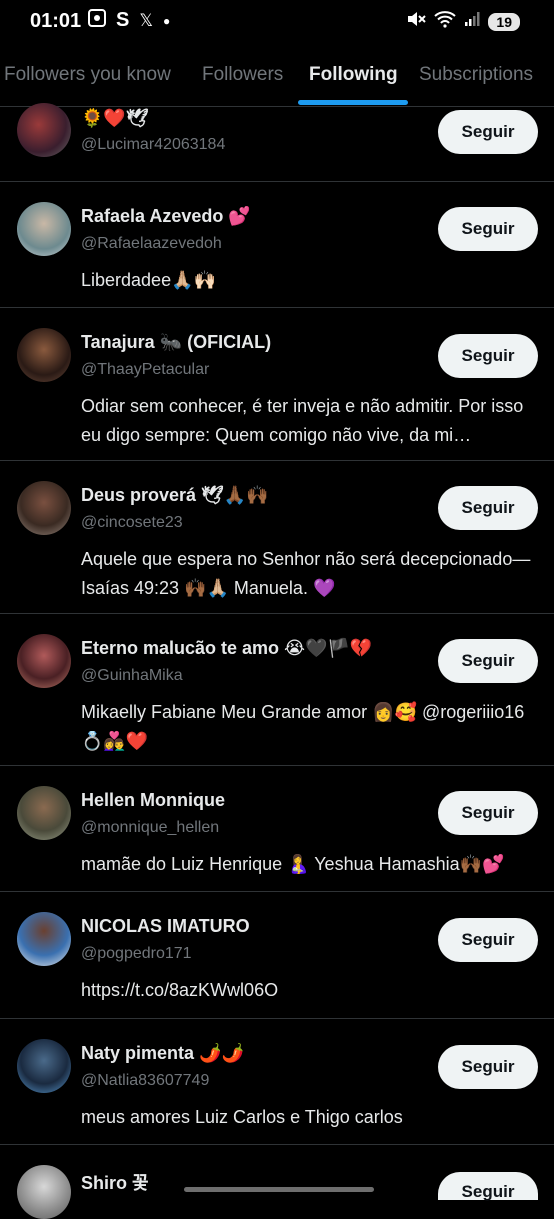  Describe the element at coordinates (136, 953) in the screenshot. I see `user-handle: @pogpedro171` at that location.